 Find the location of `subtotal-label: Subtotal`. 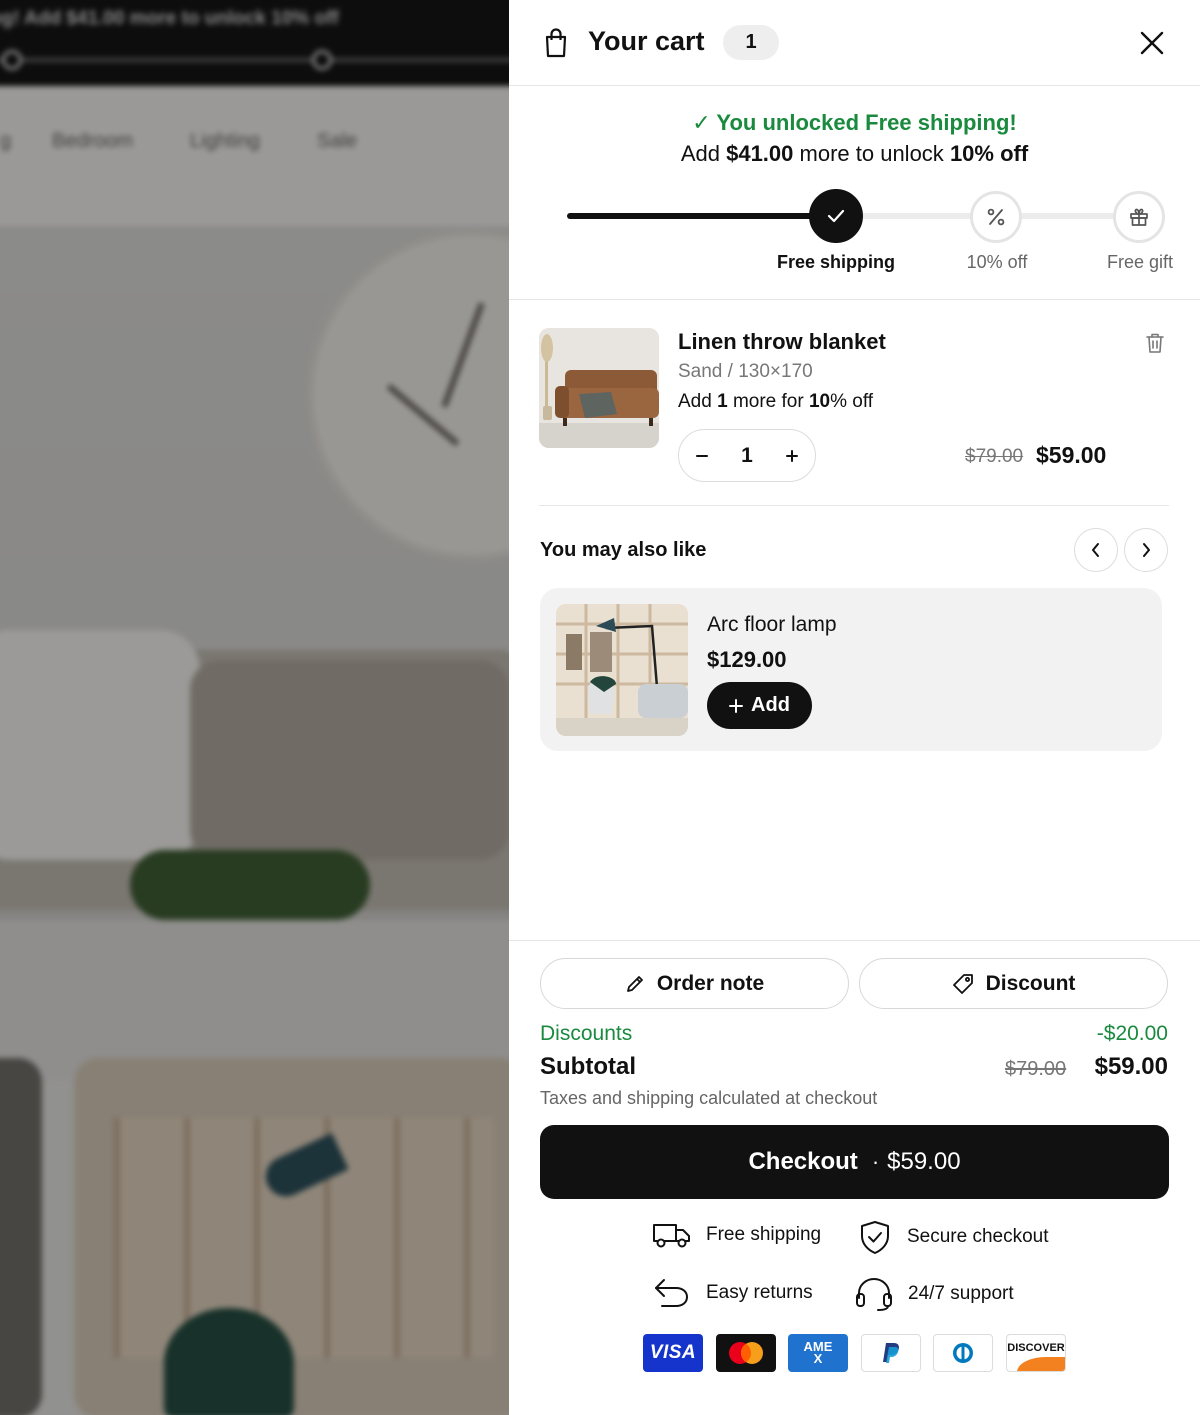

subtotal-label: Subtotal is located at coordinates (588, 1066).